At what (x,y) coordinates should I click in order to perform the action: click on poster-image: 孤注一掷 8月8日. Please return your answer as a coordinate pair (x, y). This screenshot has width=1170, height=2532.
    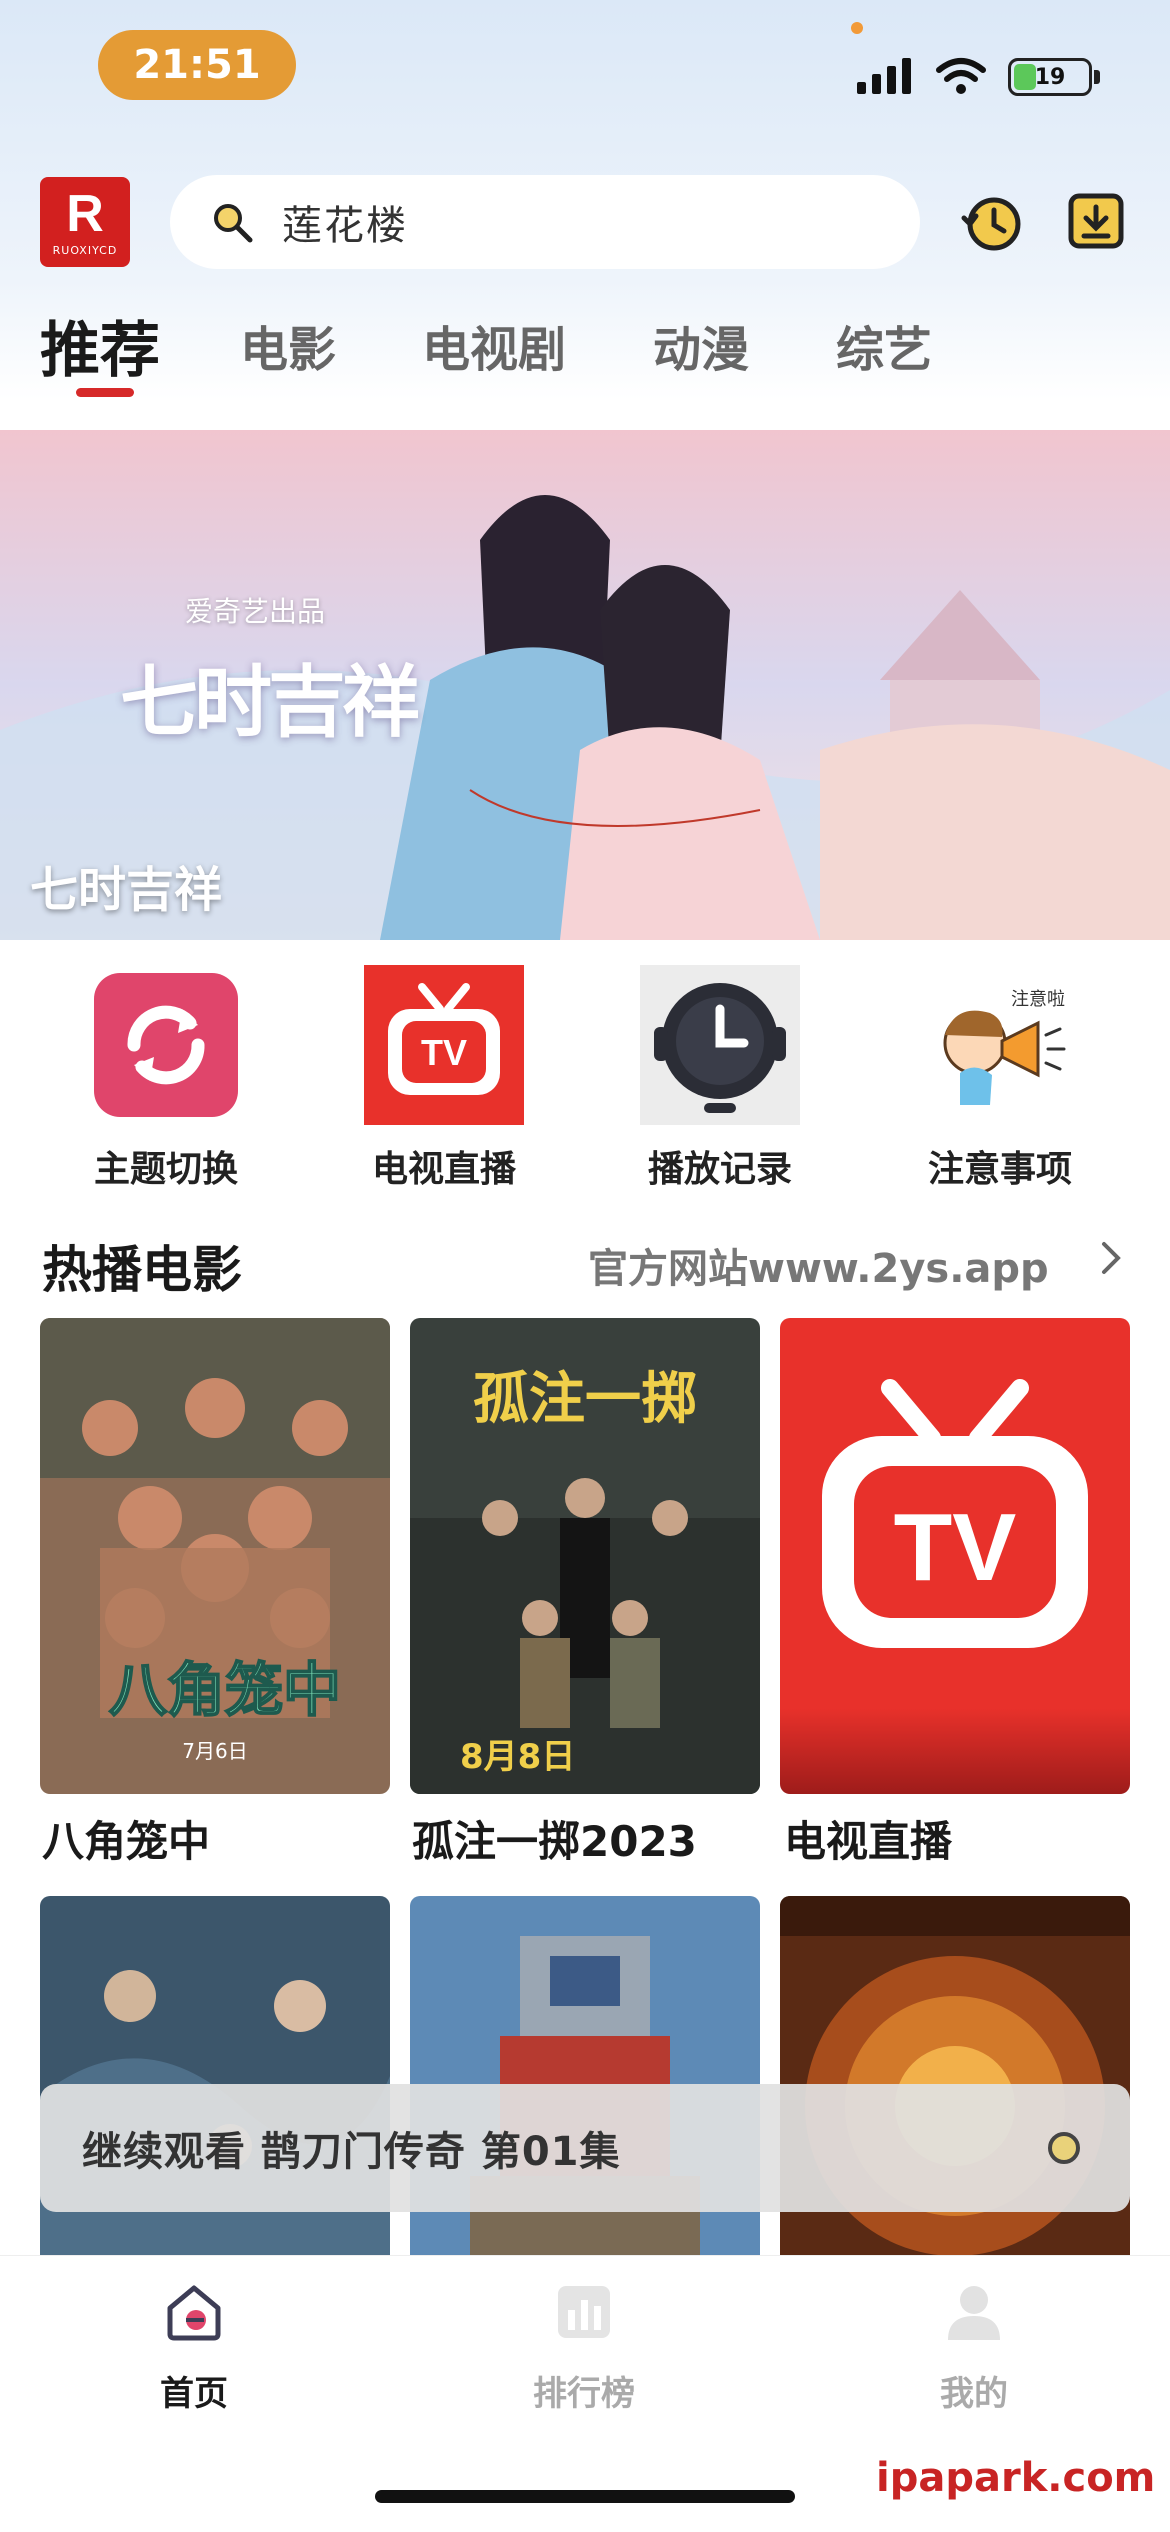
    Looking at the image, I should click on (585, 1556).